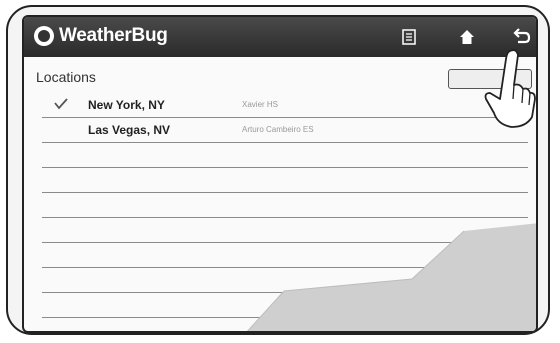 This screenshot has width=560, height=343. I want to click on app-logo: WeatherBug, so click(101, 36).